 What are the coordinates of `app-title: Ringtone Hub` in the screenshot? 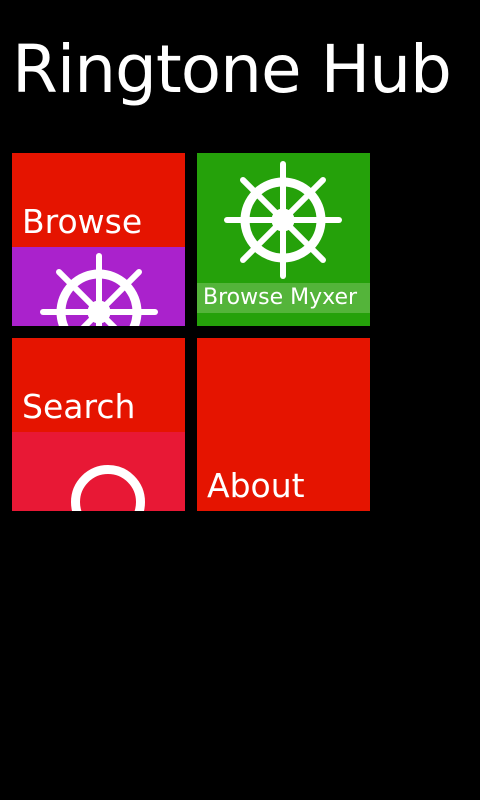 It's located at (232, 69).